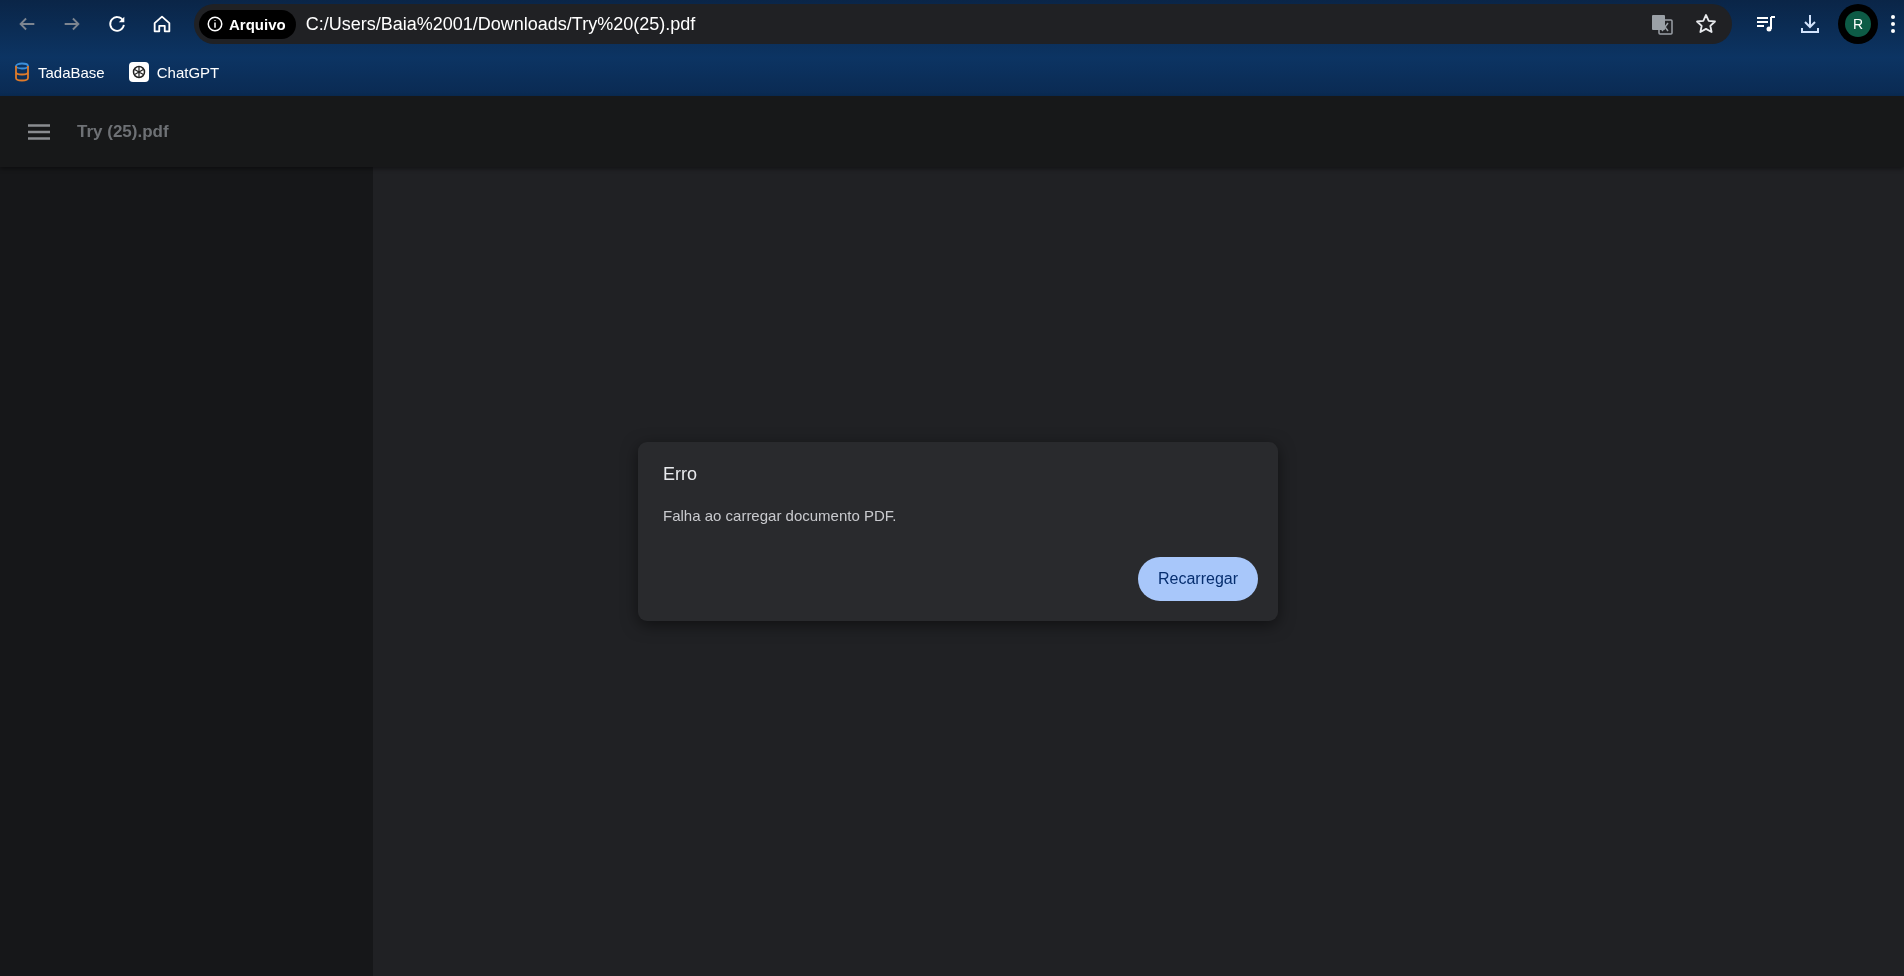 This screenshot has width=1904, height=976. Describe the element at coordinates (1706, 24) in the screenshot. I see `star-icon` at that location.